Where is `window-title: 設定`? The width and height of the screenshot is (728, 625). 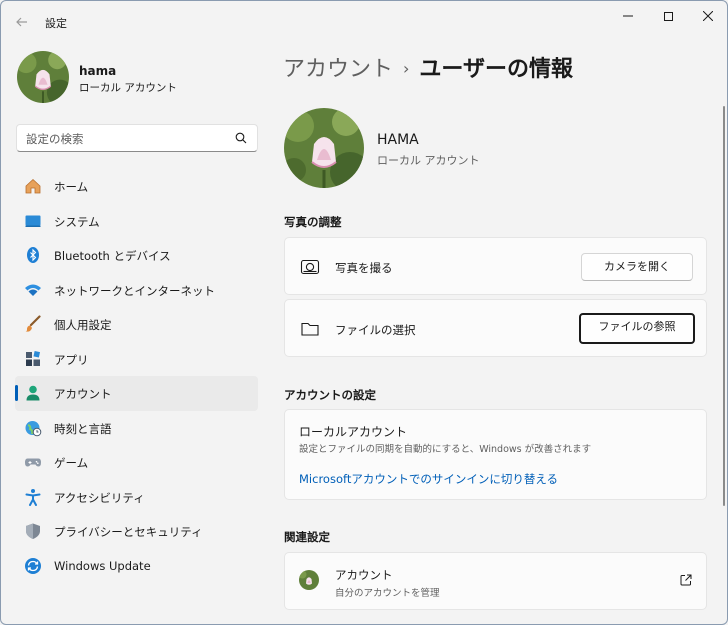 window-title: 設定 is located at coordinates (56, 23).